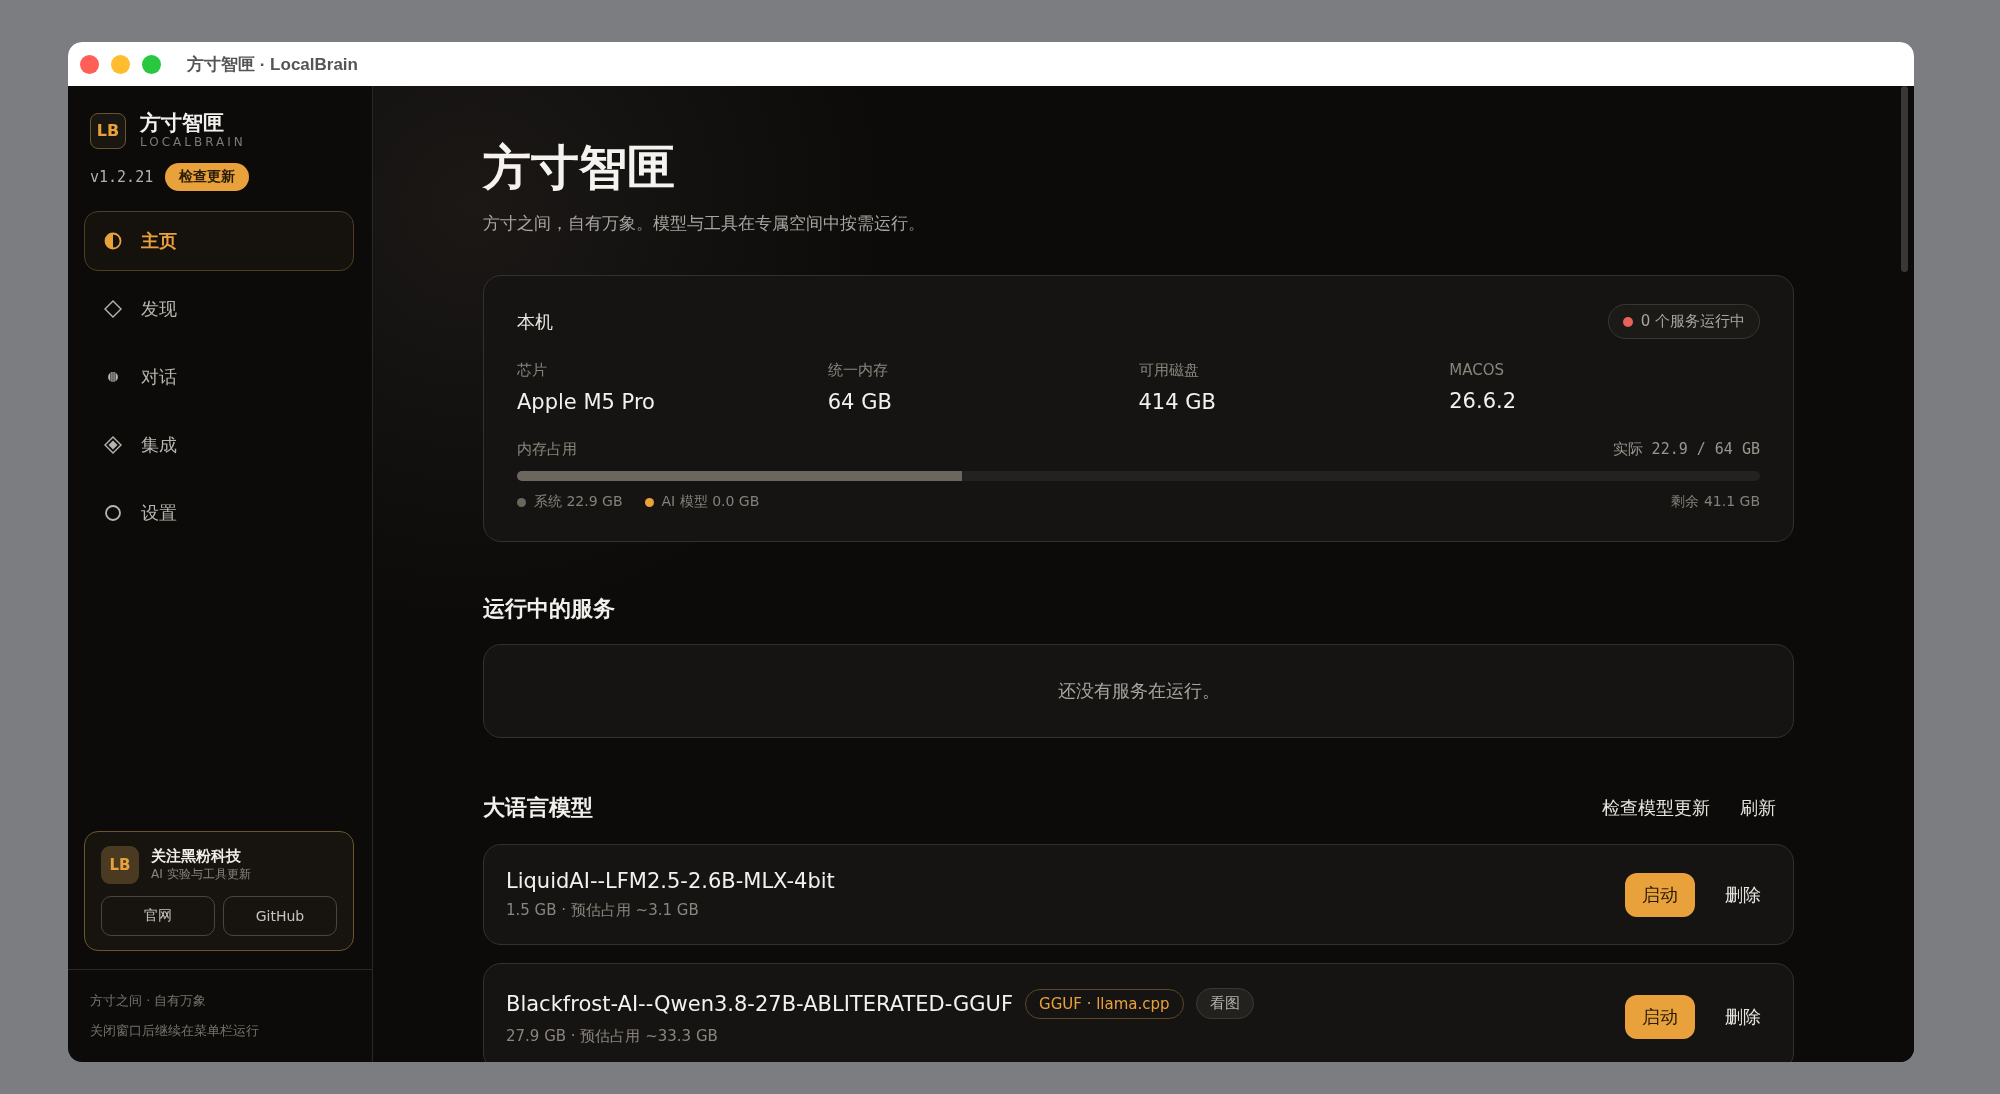 The image size is (2000, 1094). Describe the element at coordinates (175, 1031) in the screenshot. I see `footer-text: 关闭窗口后继续在菜单栏运行` at that location.